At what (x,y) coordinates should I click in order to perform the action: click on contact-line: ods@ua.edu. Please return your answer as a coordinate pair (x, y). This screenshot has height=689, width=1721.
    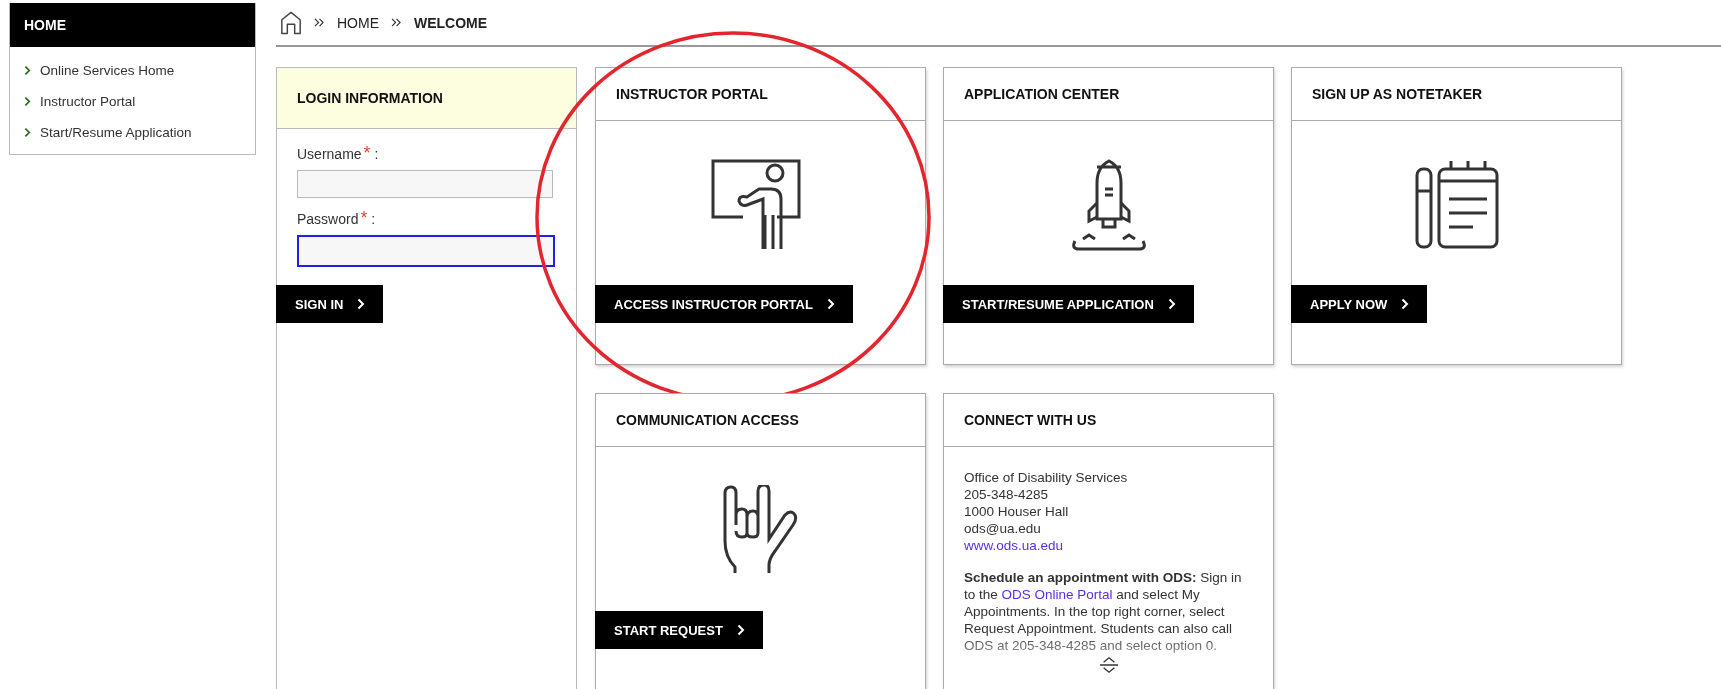
    Looking at the image, I should click on (1003, 528).